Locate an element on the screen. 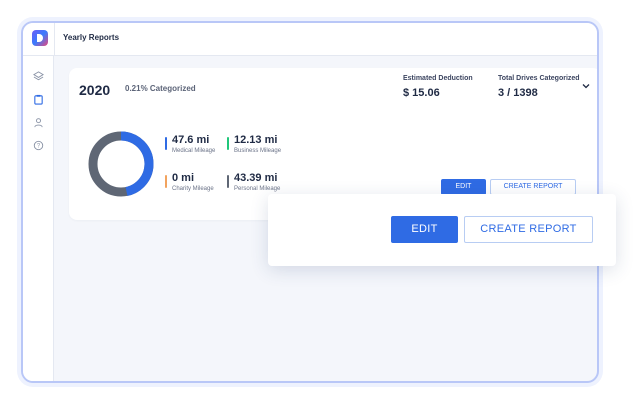 This screenshot has width=638, height=404. charity-mileage-label: Charity Mileage is located at coordinates (193, 189).